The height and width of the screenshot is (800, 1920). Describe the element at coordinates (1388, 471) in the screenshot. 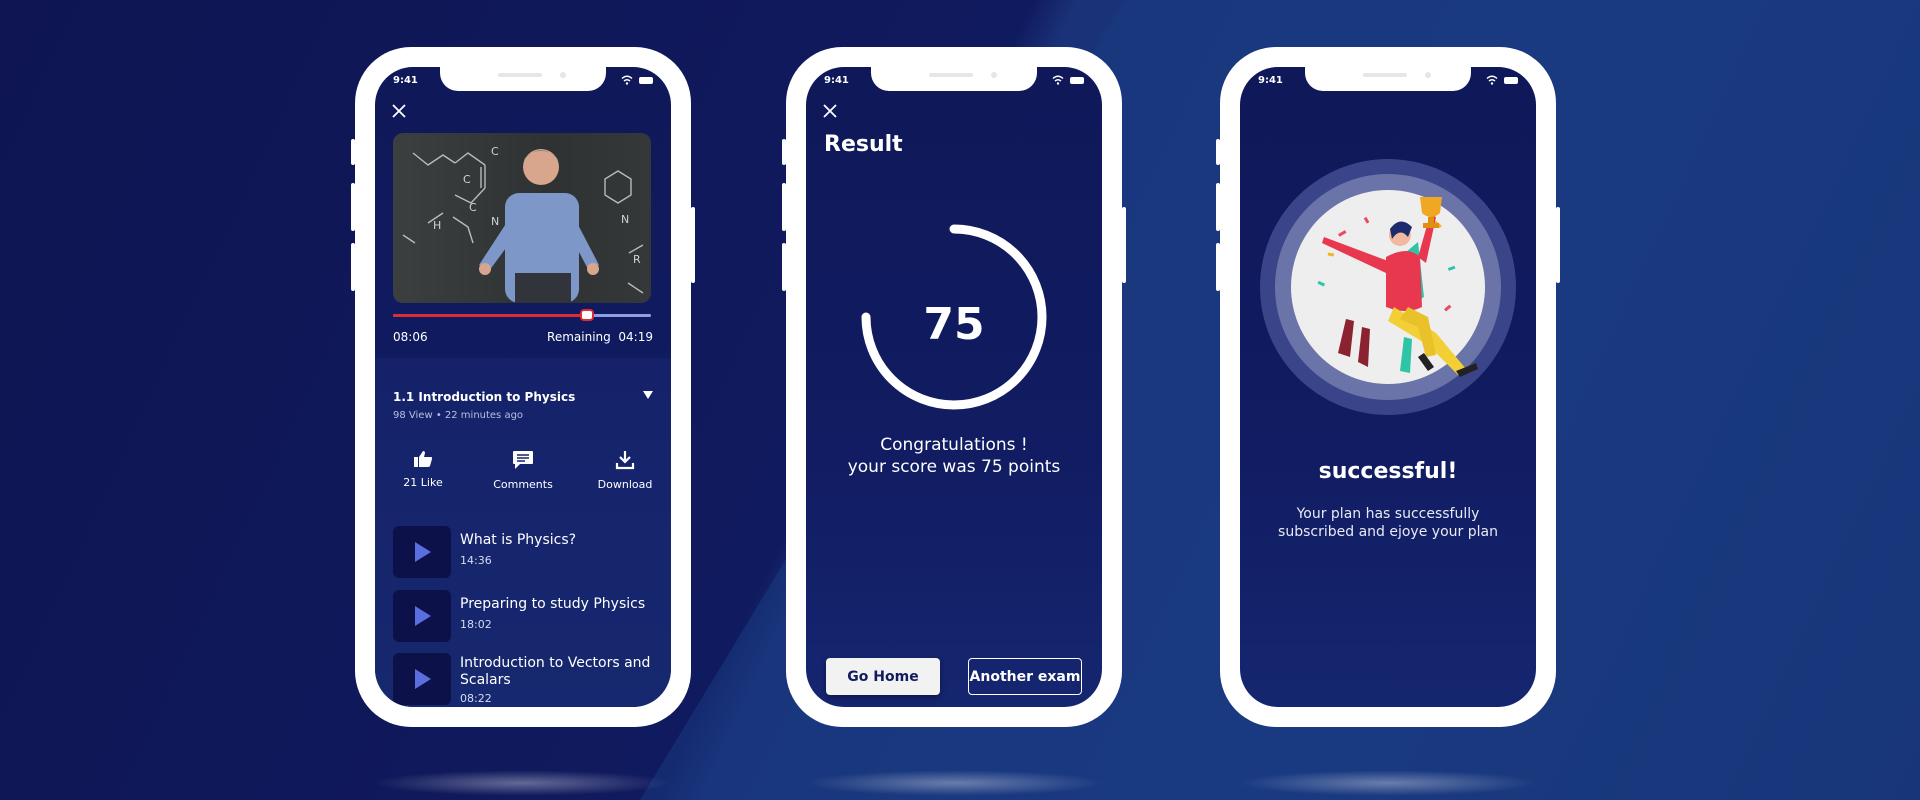

I see `success-title: successful!` at that location.